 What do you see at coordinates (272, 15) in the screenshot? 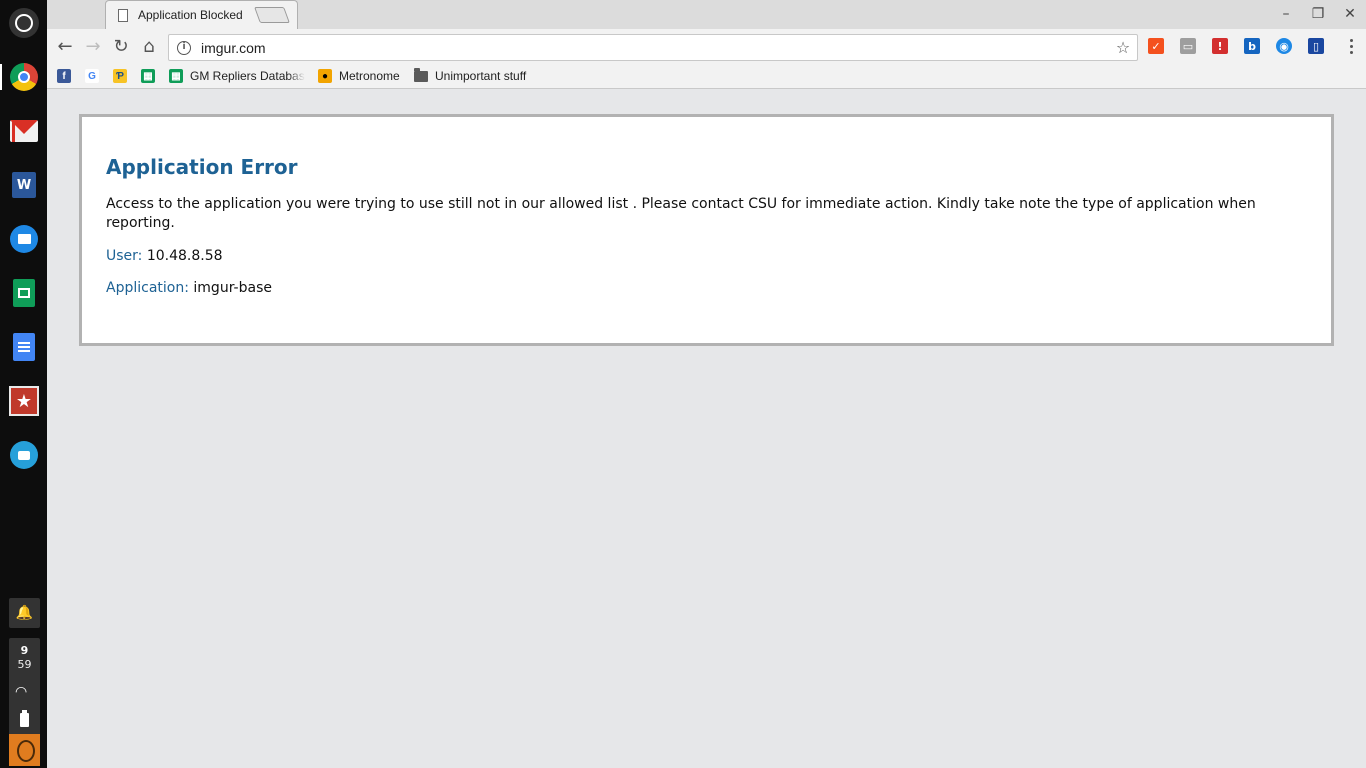
I see `new-tab-button` at bounding box center [272, 15].